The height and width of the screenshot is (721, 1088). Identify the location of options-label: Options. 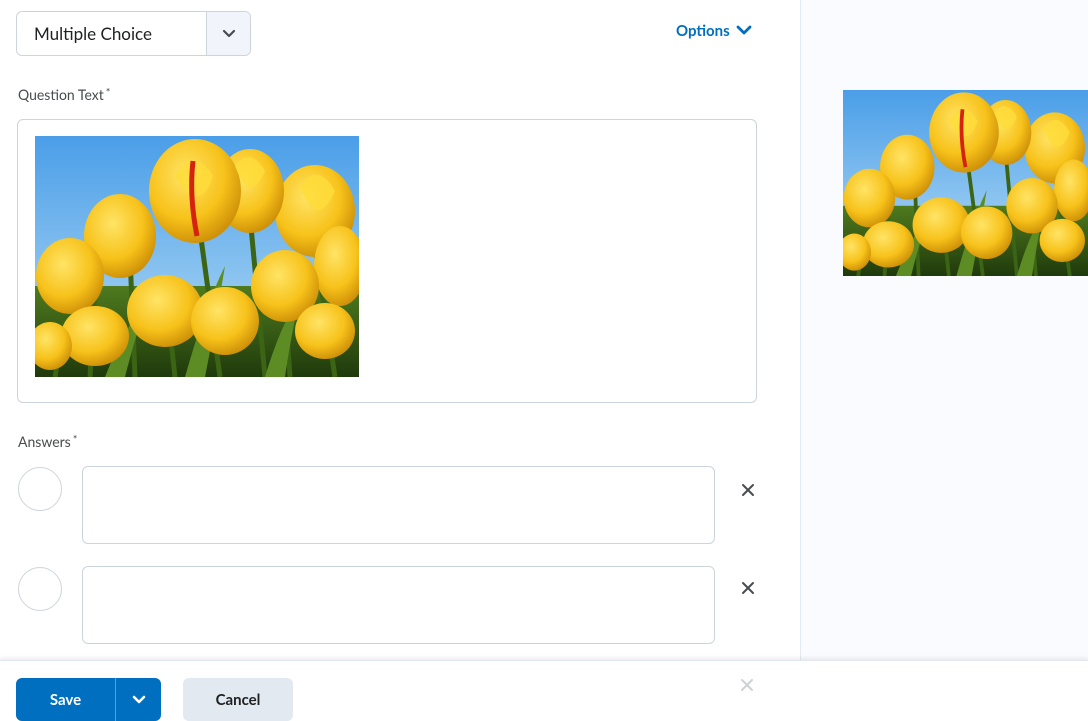
(703, 31).